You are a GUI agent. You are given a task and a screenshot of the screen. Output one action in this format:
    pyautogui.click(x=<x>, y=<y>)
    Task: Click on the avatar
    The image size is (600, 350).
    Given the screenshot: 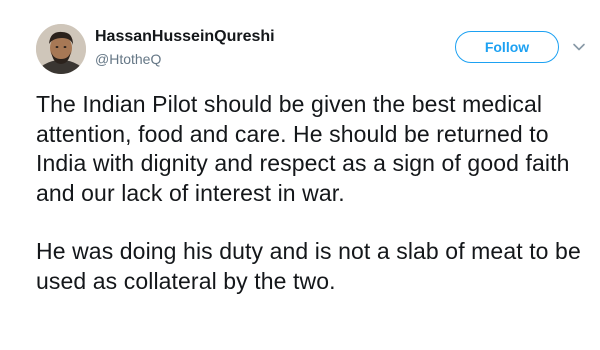 What is the action you would take?
    pyautogui.click(x=61, y=49)
    